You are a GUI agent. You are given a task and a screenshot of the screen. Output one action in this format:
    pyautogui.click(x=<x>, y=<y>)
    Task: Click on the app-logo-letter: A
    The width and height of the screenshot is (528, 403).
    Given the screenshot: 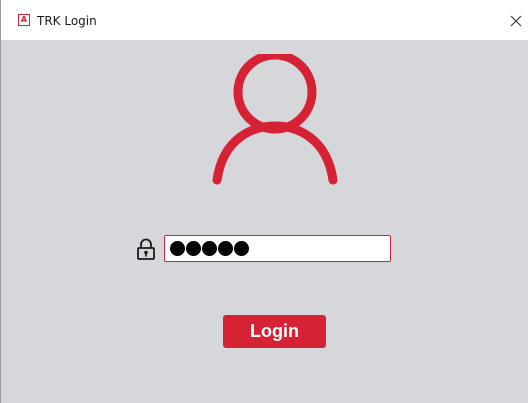 What is the action you would take?
    pyautogui.click(x=24, y=19)
    